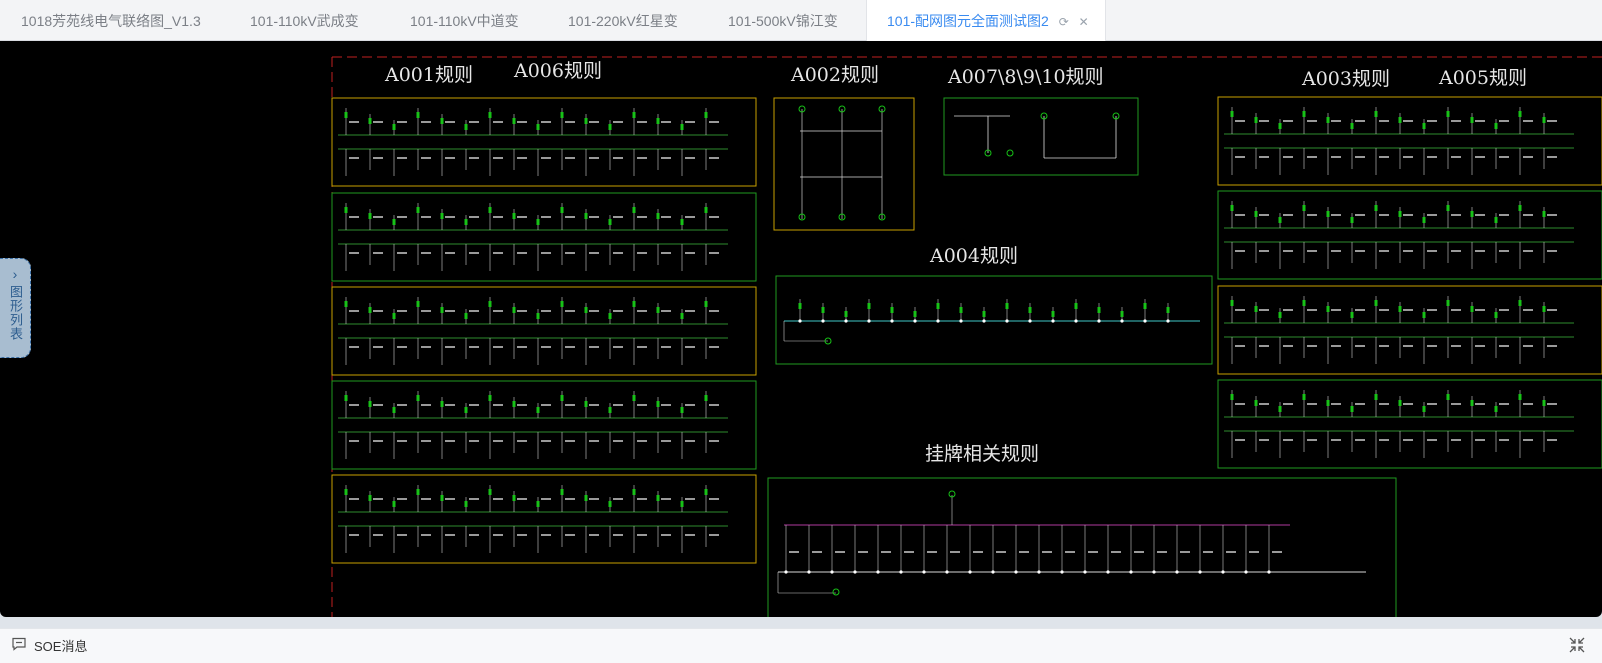 The width and height of the screenshot is (1602, 663). I want to click on tab-test-diagram: 101-配网图元全面测试图2 ⟳ ✕, so click(986, 20).